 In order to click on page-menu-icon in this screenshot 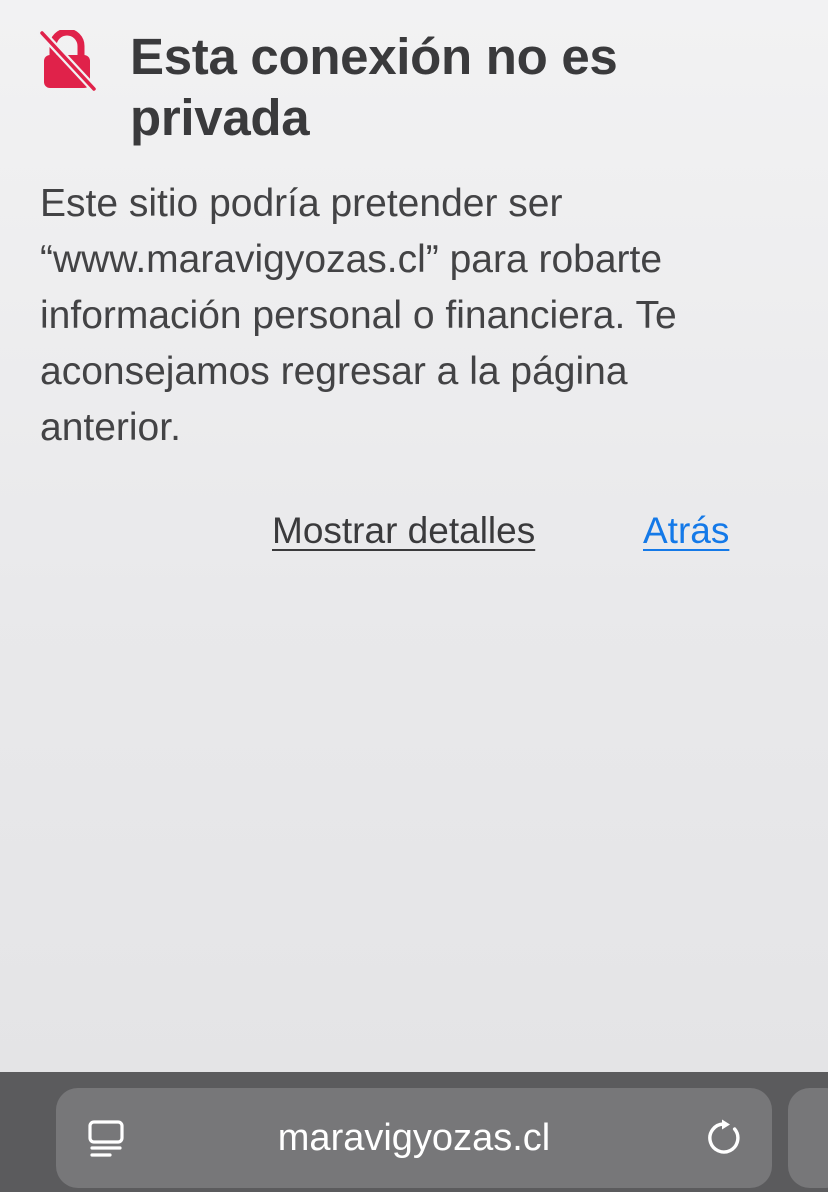, I will do `click(106, 1138)`.